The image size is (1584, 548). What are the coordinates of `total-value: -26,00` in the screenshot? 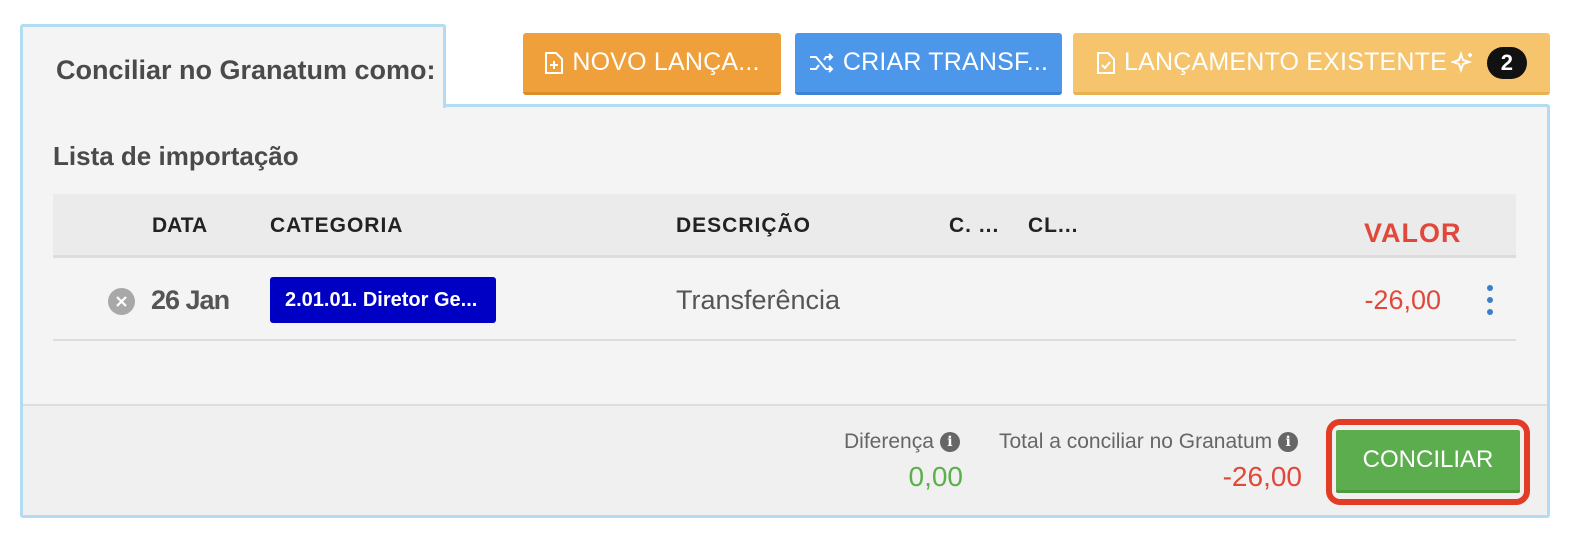 It's located at (1262, 476).